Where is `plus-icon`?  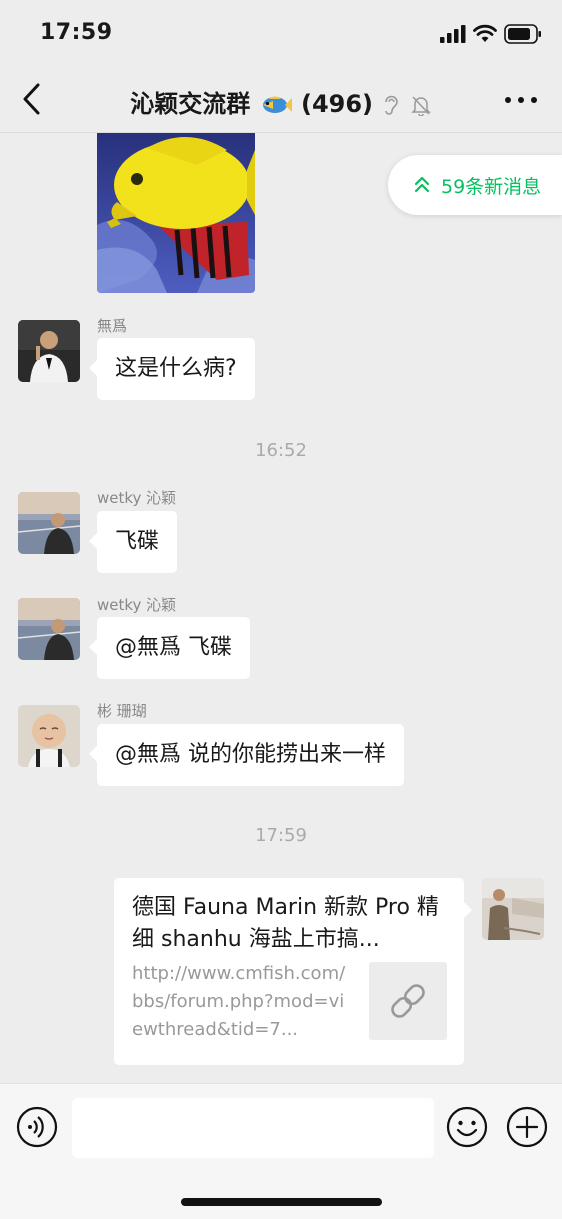
plus-icon is located at coordinates (527, 1127).